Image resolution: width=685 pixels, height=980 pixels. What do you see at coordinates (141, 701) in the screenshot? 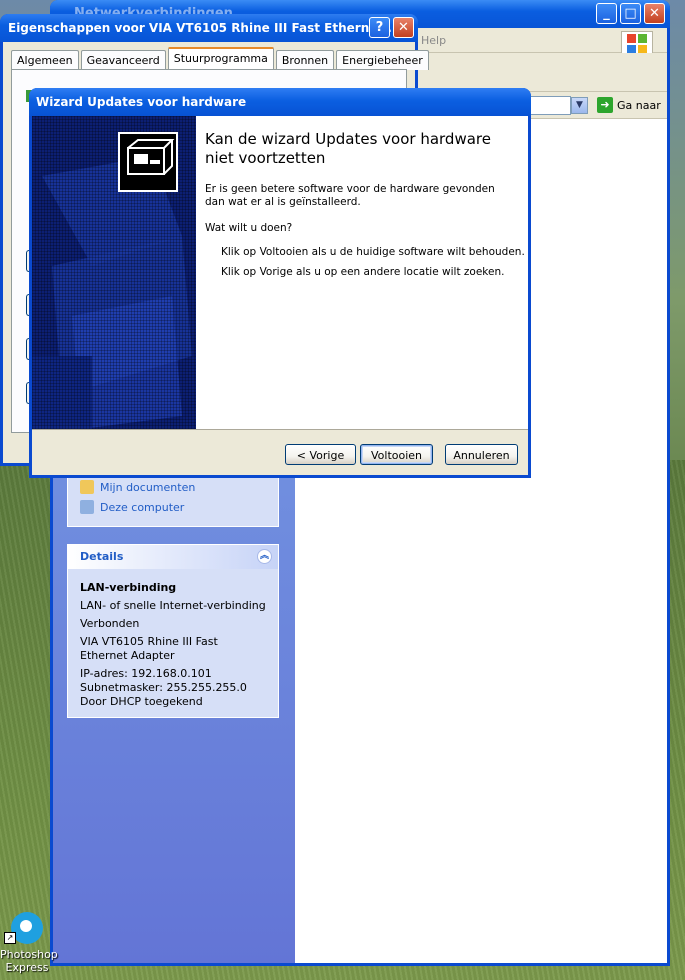
I see `details-dhcp: Door DHCP toegekend` at bounding box center [141, 701].